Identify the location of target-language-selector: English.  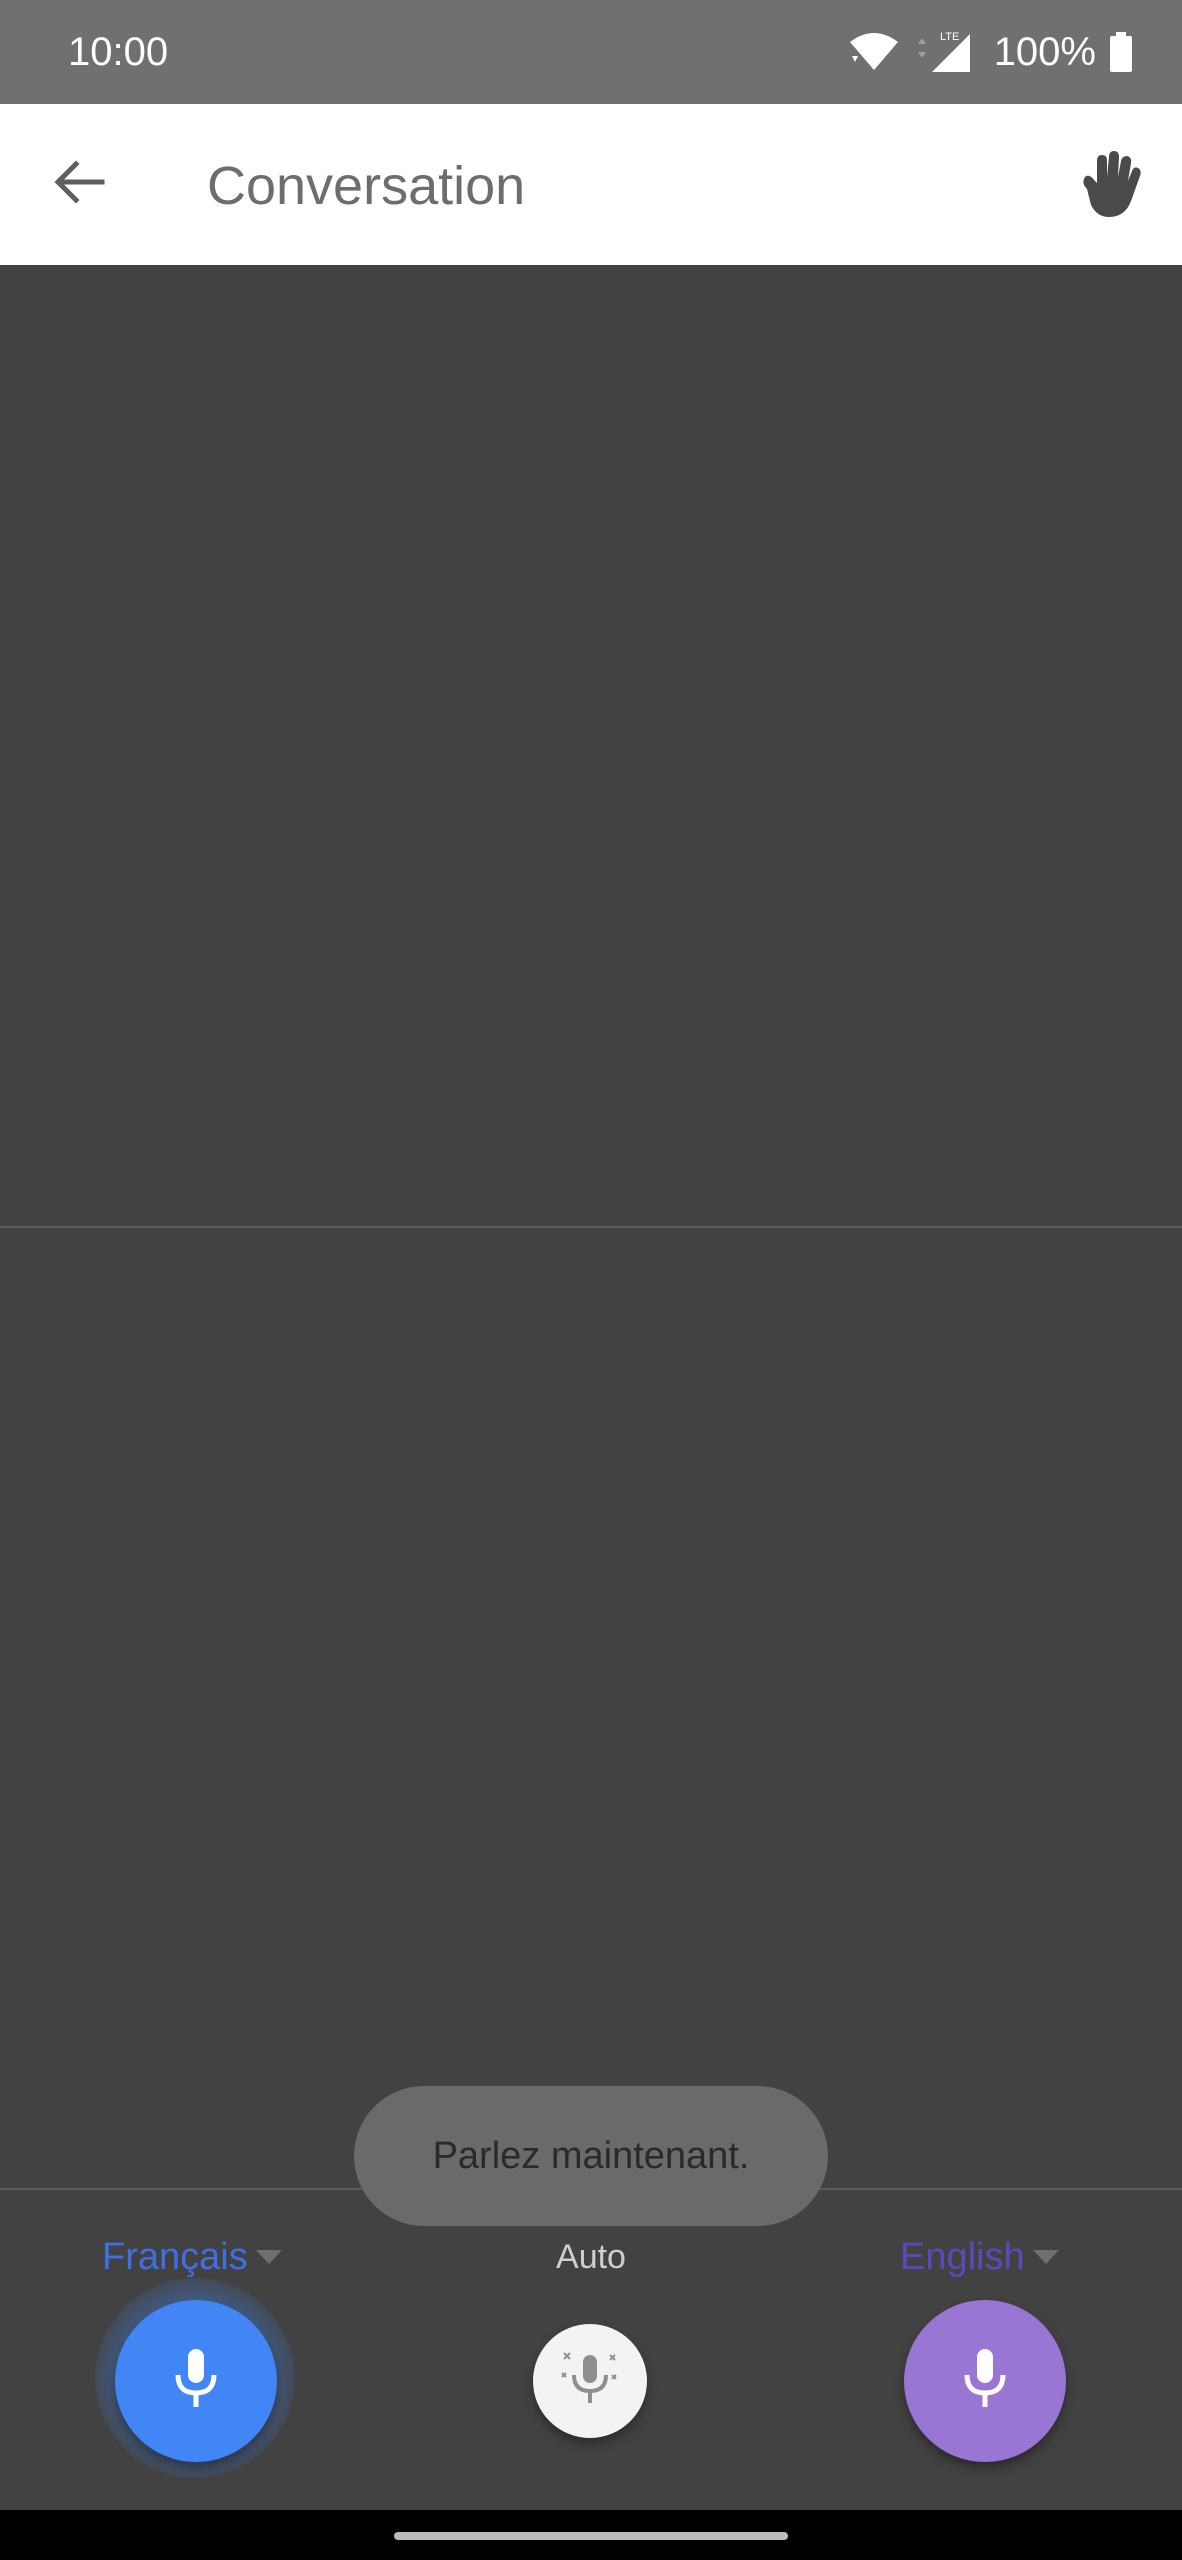
(979, 2257).